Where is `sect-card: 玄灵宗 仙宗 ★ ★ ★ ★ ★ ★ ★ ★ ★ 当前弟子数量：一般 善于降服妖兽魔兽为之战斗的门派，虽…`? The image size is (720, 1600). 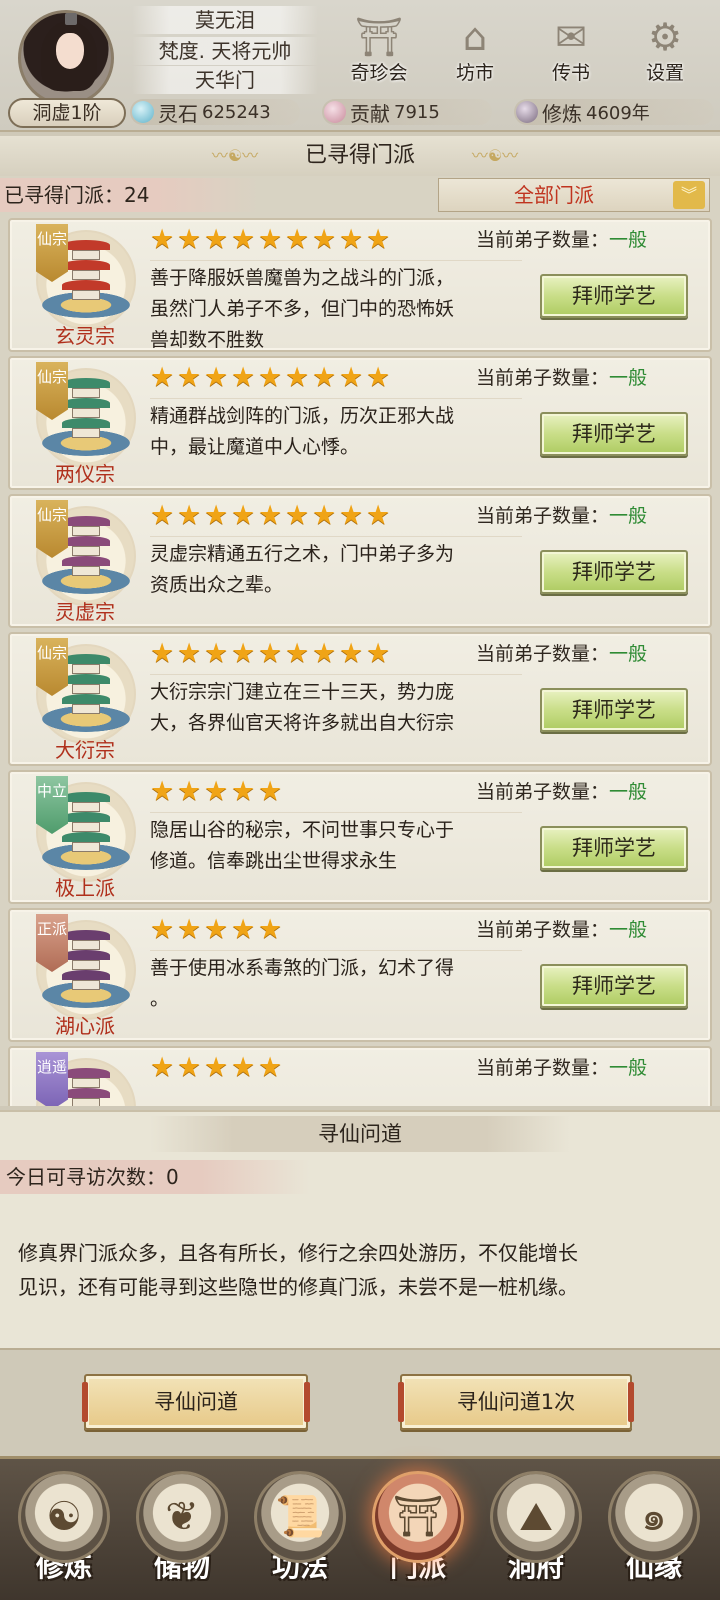 sect-card: 玄灵宗 仙宗 ★ ★ ★ ★ ★ ★ ★ ★ ★ 当前弟子数量：一般 善于降服妖兽魔兽为之战斗的门派，虽… is located at coordinates (360, 285).